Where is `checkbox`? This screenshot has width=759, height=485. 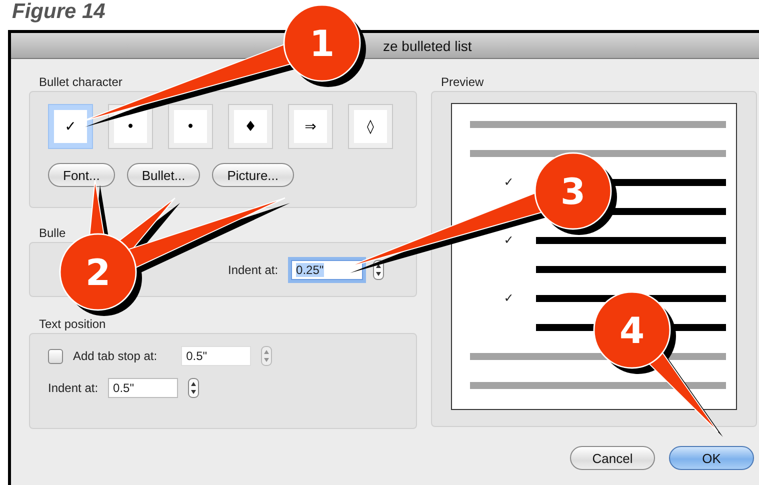
checkbox is located at coordinates (55, 356).